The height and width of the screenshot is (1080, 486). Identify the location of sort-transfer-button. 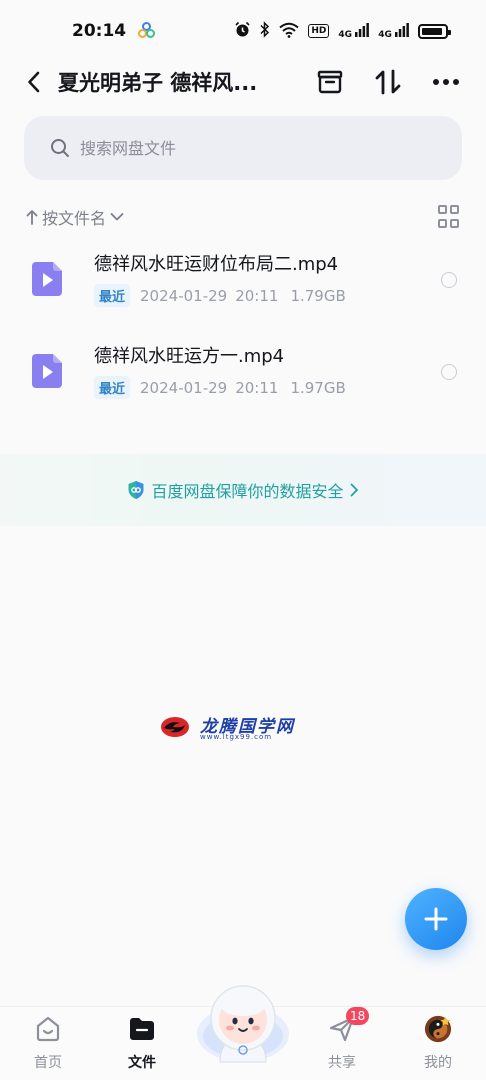
(388, 82).